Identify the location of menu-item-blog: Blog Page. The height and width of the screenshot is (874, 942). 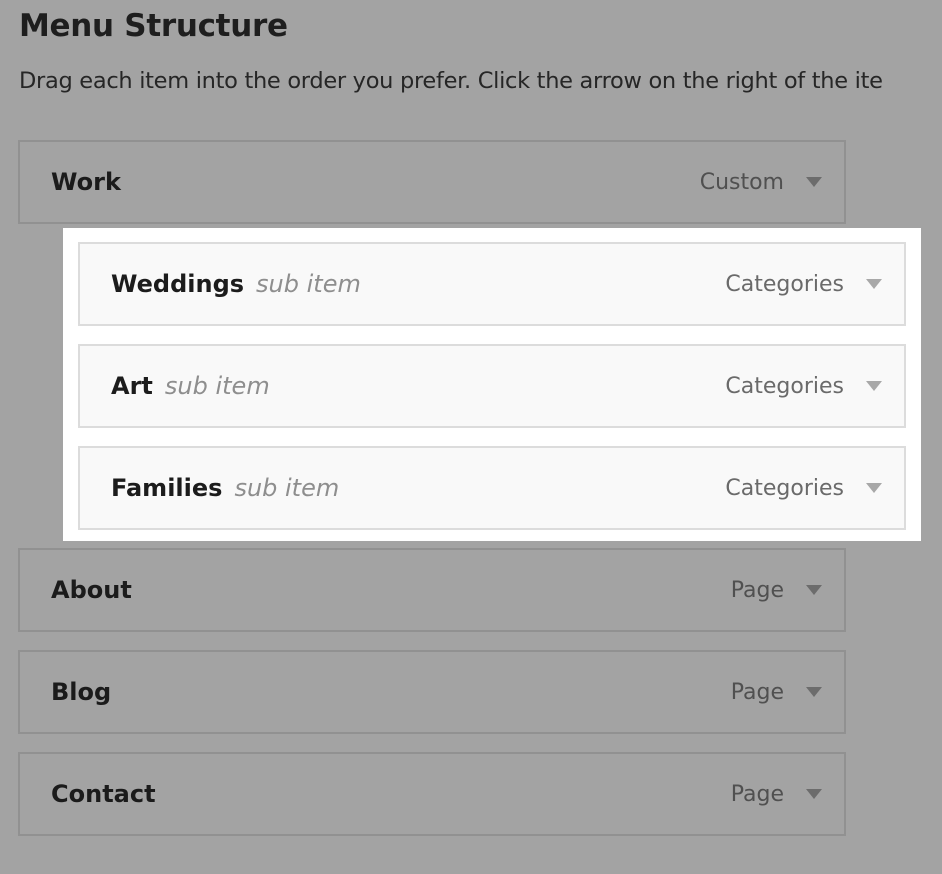
(432, 692).